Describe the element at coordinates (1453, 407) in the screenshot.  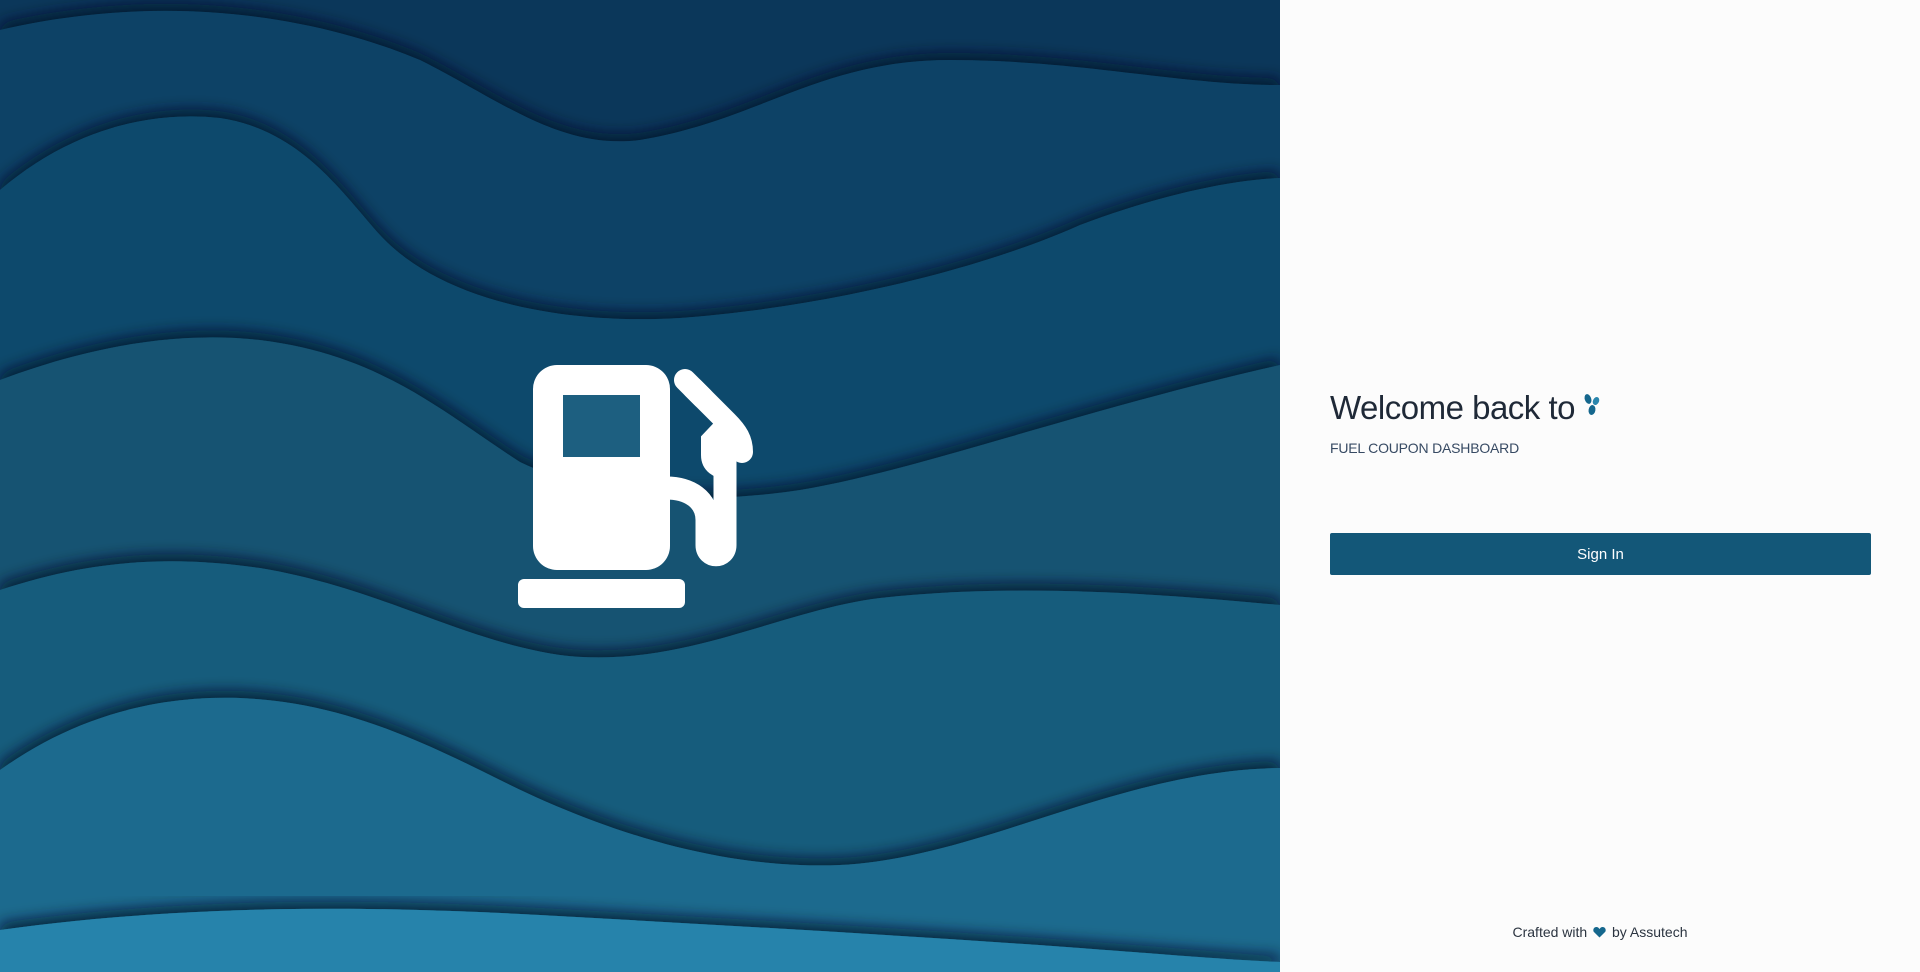
I see `page-title: Welcome back to` at that location.